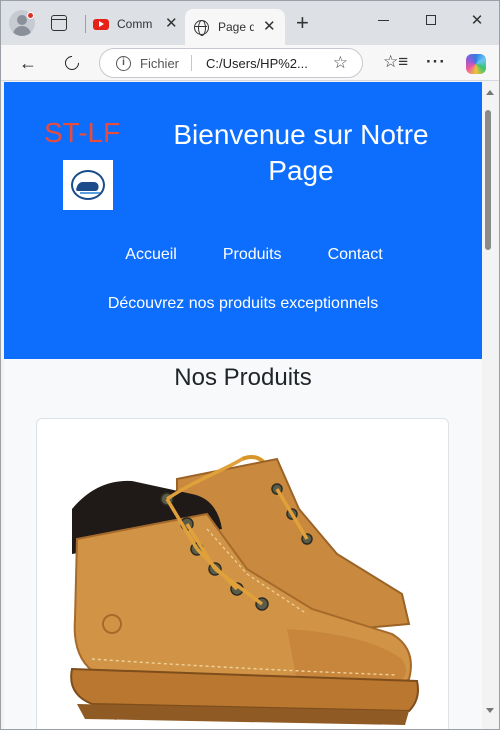  I want to click on notification-dot, so click(30, 15).